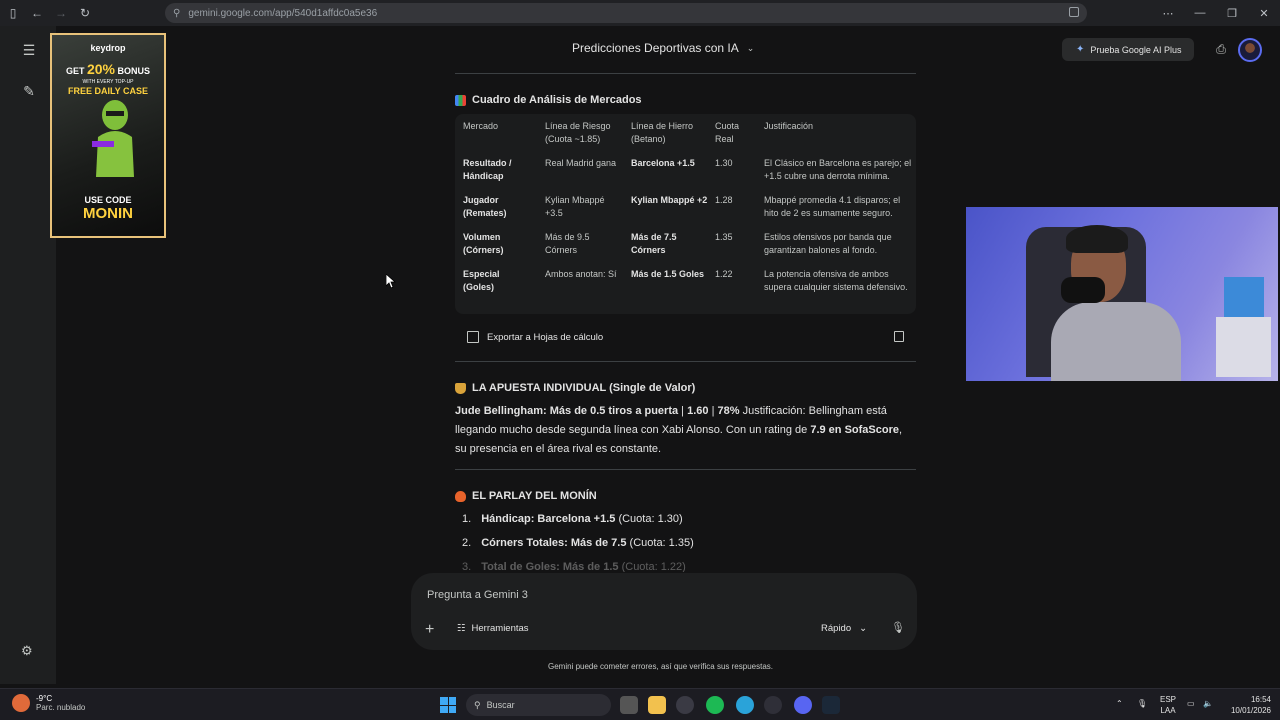  What do you see at coordinates (581, 163) in the screenshot?
I see `table-cell: Real Madrid gana` at bounding box center [581, 163].